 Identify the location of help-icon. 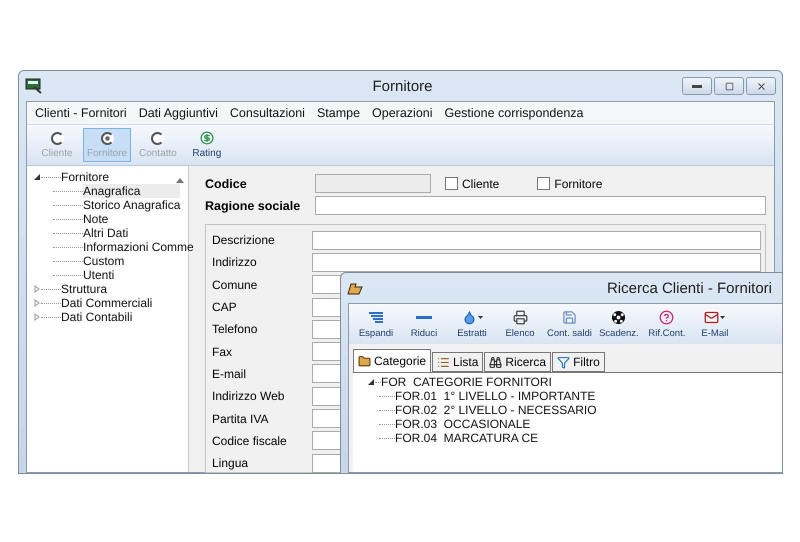
(666, 317).